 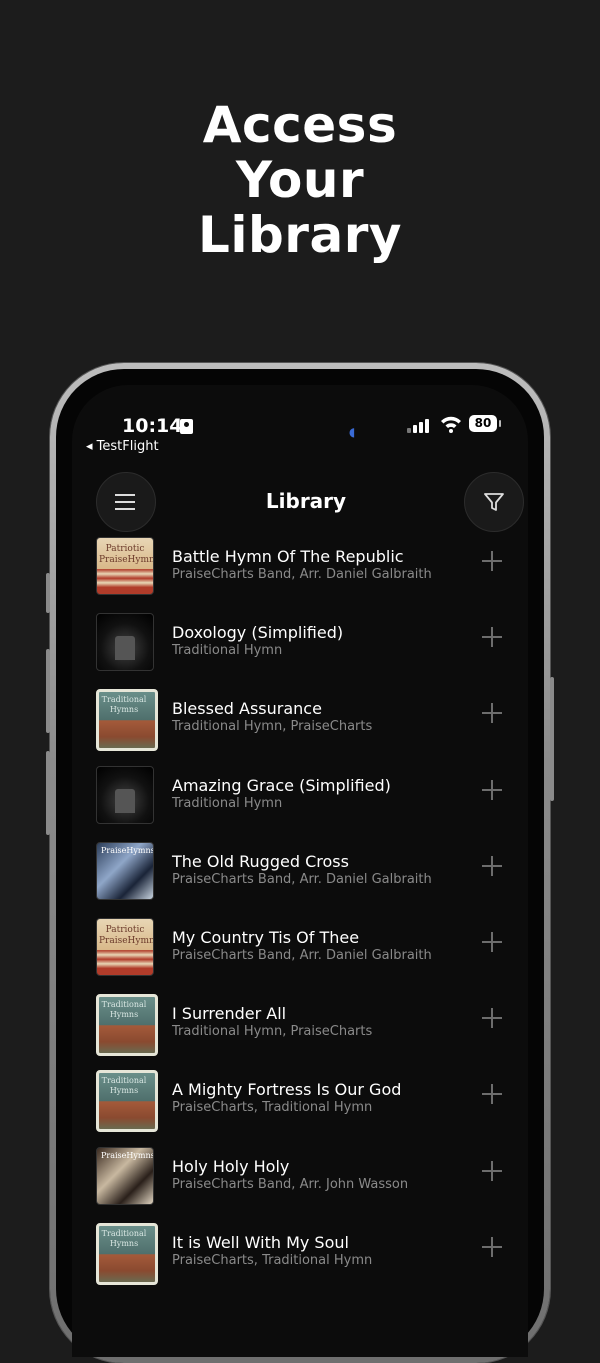 I want to click on back-to-testflight-link: ◂ TestFlight, so click(x=122, y=446).